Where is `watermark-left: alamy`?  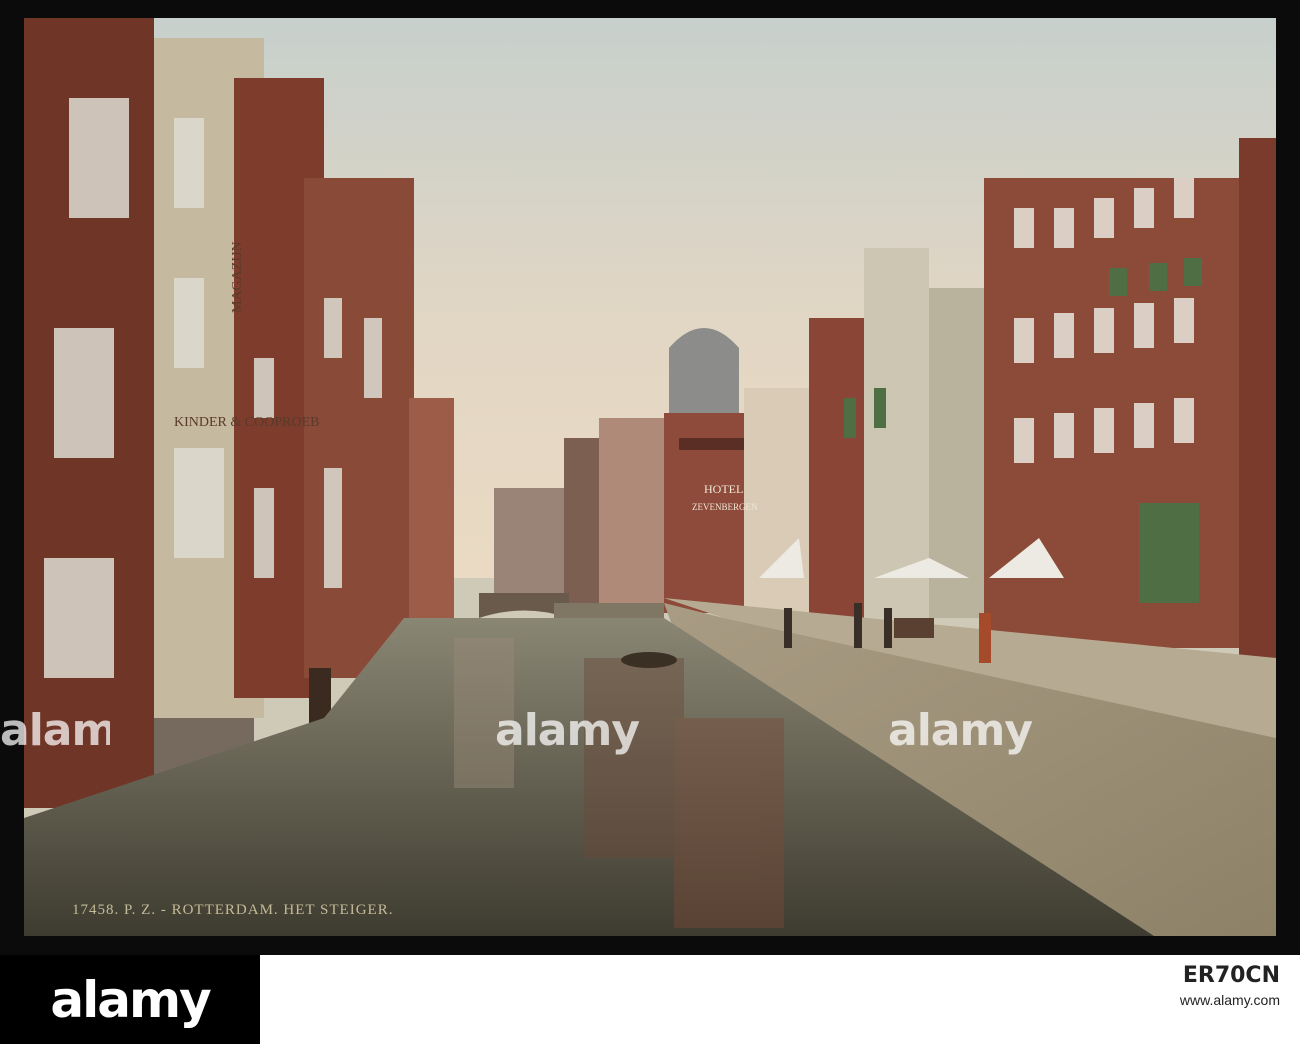
watermark-left: alamy is located at coordinates (55, 730).